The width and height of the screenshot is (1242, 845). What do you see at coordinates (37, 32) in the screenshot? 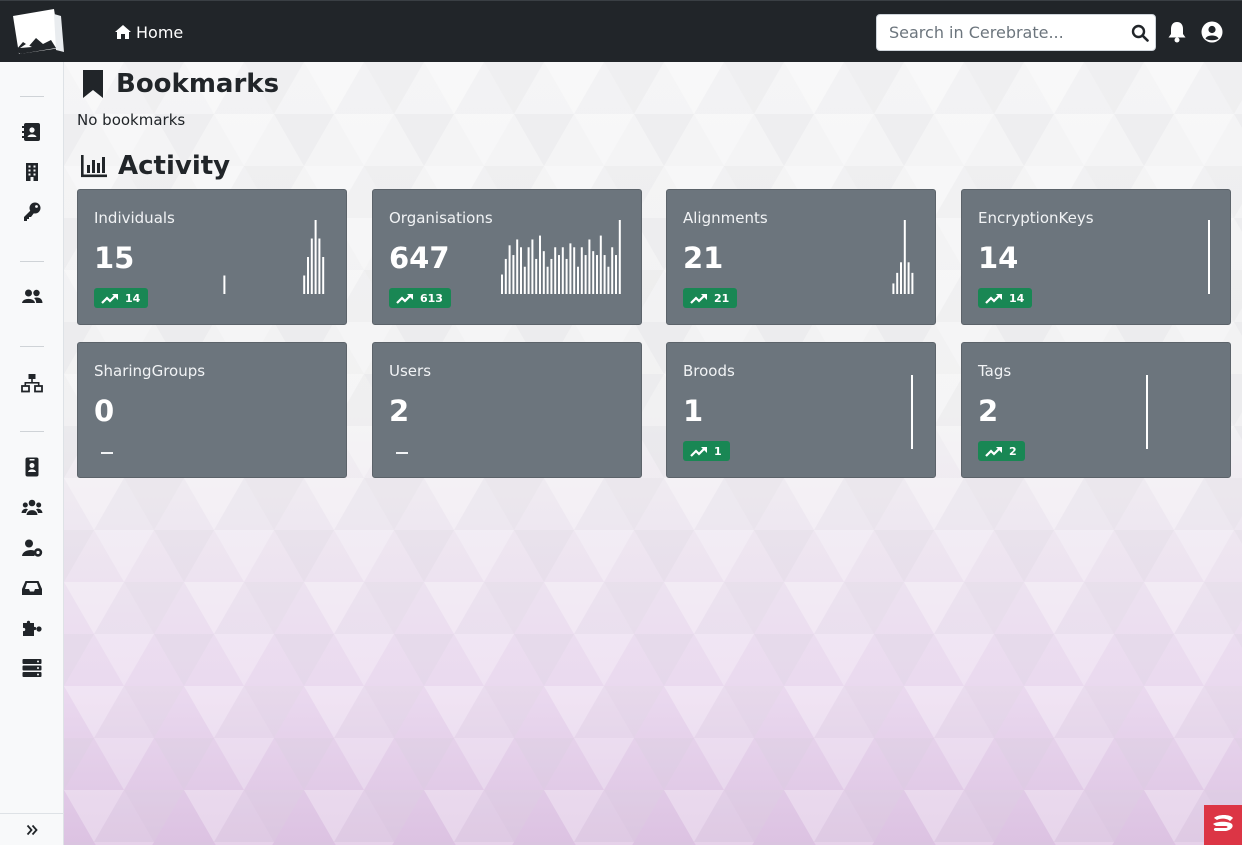
I see `cerebrate-logo-icon` at bounding box center [37, 32].